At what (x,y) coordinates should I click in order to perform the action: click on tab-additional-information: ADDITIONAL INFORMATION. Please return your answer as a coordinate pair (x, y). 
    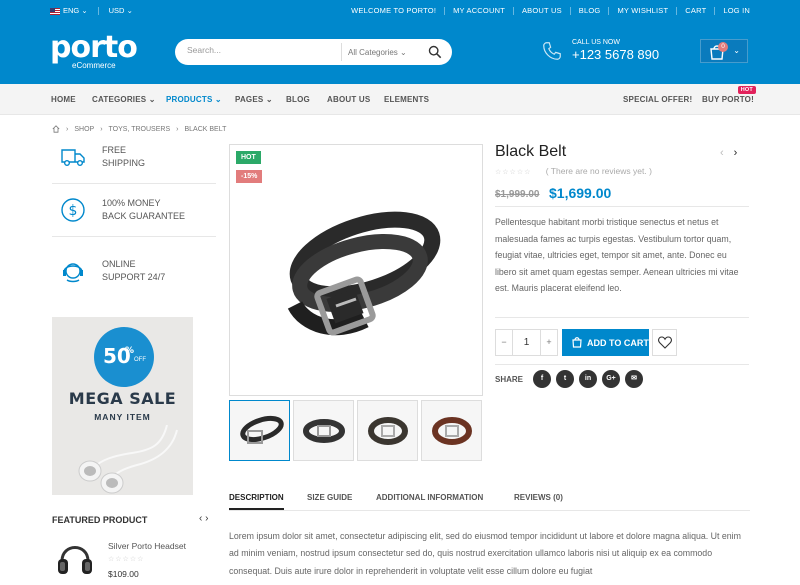
    Looking at the image, I should click on (429, 497).